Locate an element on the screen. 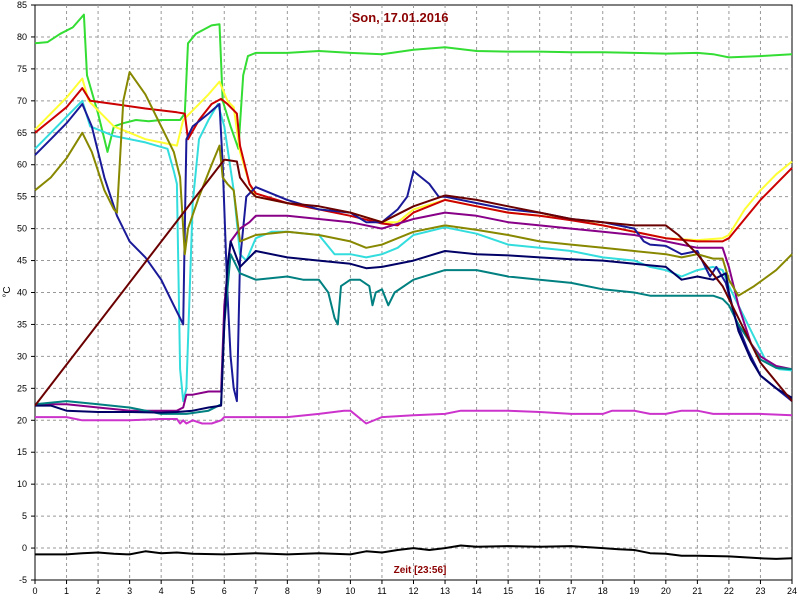 This screenshot has width=800, height=600. y-tick-label: 50 is located at coordinates (22, 229).